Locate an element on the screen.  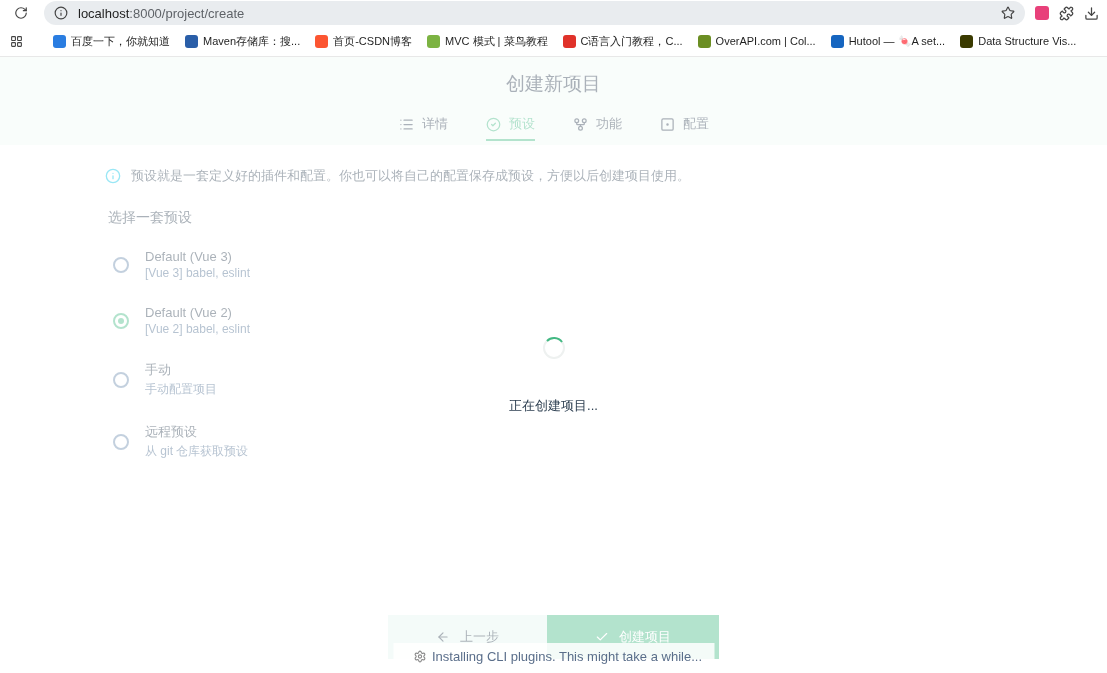
preset-description: 从 git 仓库获取预设 is located at coordinates (197, 451).